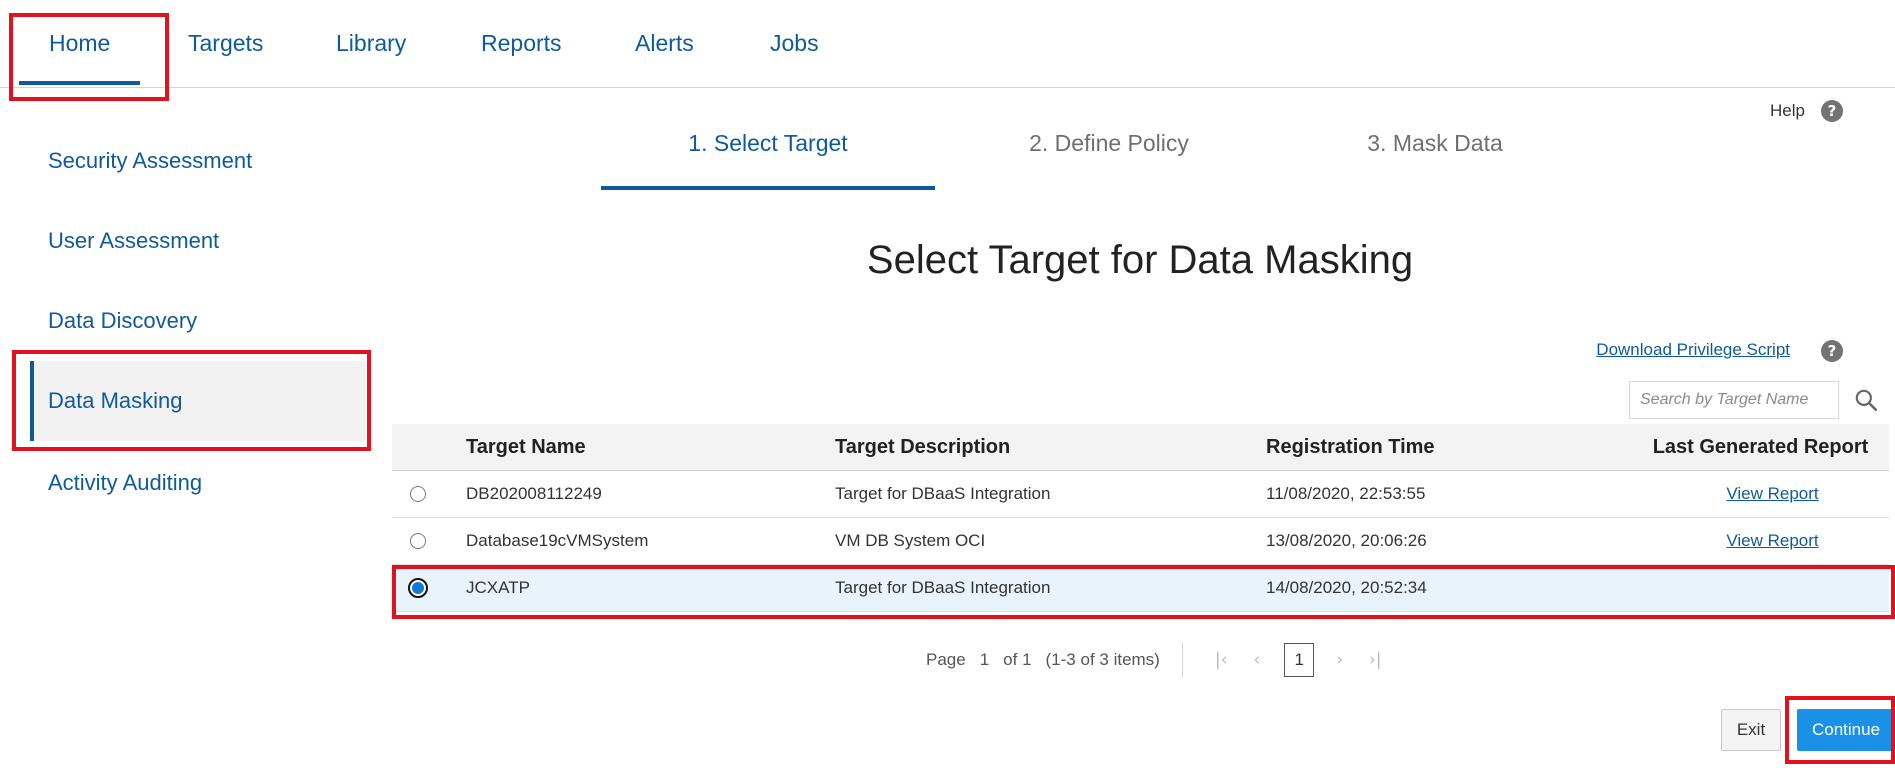  Describe the element at coordinates (79, 57) in the screenshot. I see `nav-home: Home` at that location.